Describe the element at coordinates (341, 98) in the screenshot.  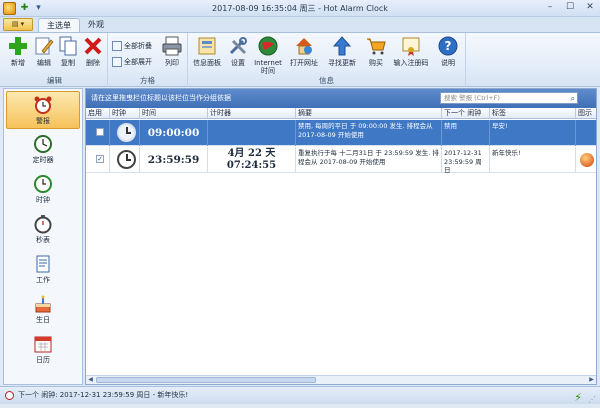
I see `group-by-area: 请在这里拖曳栏位标题以该栏位当作分组依据 搜索 警报 (Ctrl+F) ⌕` at that location.